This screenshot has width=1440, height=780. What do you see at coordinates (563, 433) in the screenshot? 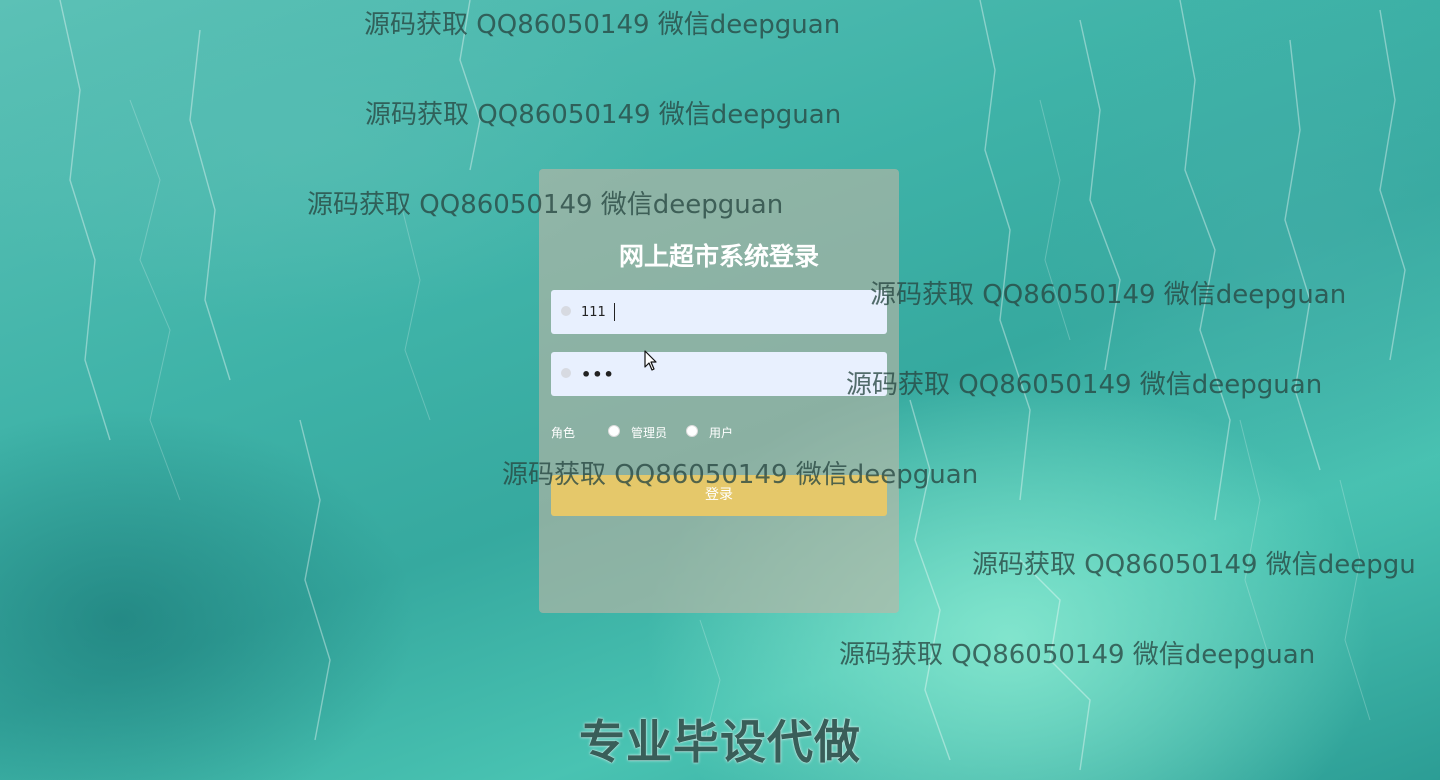
I see `role-label: 角色` at bounding box center [563, 433].